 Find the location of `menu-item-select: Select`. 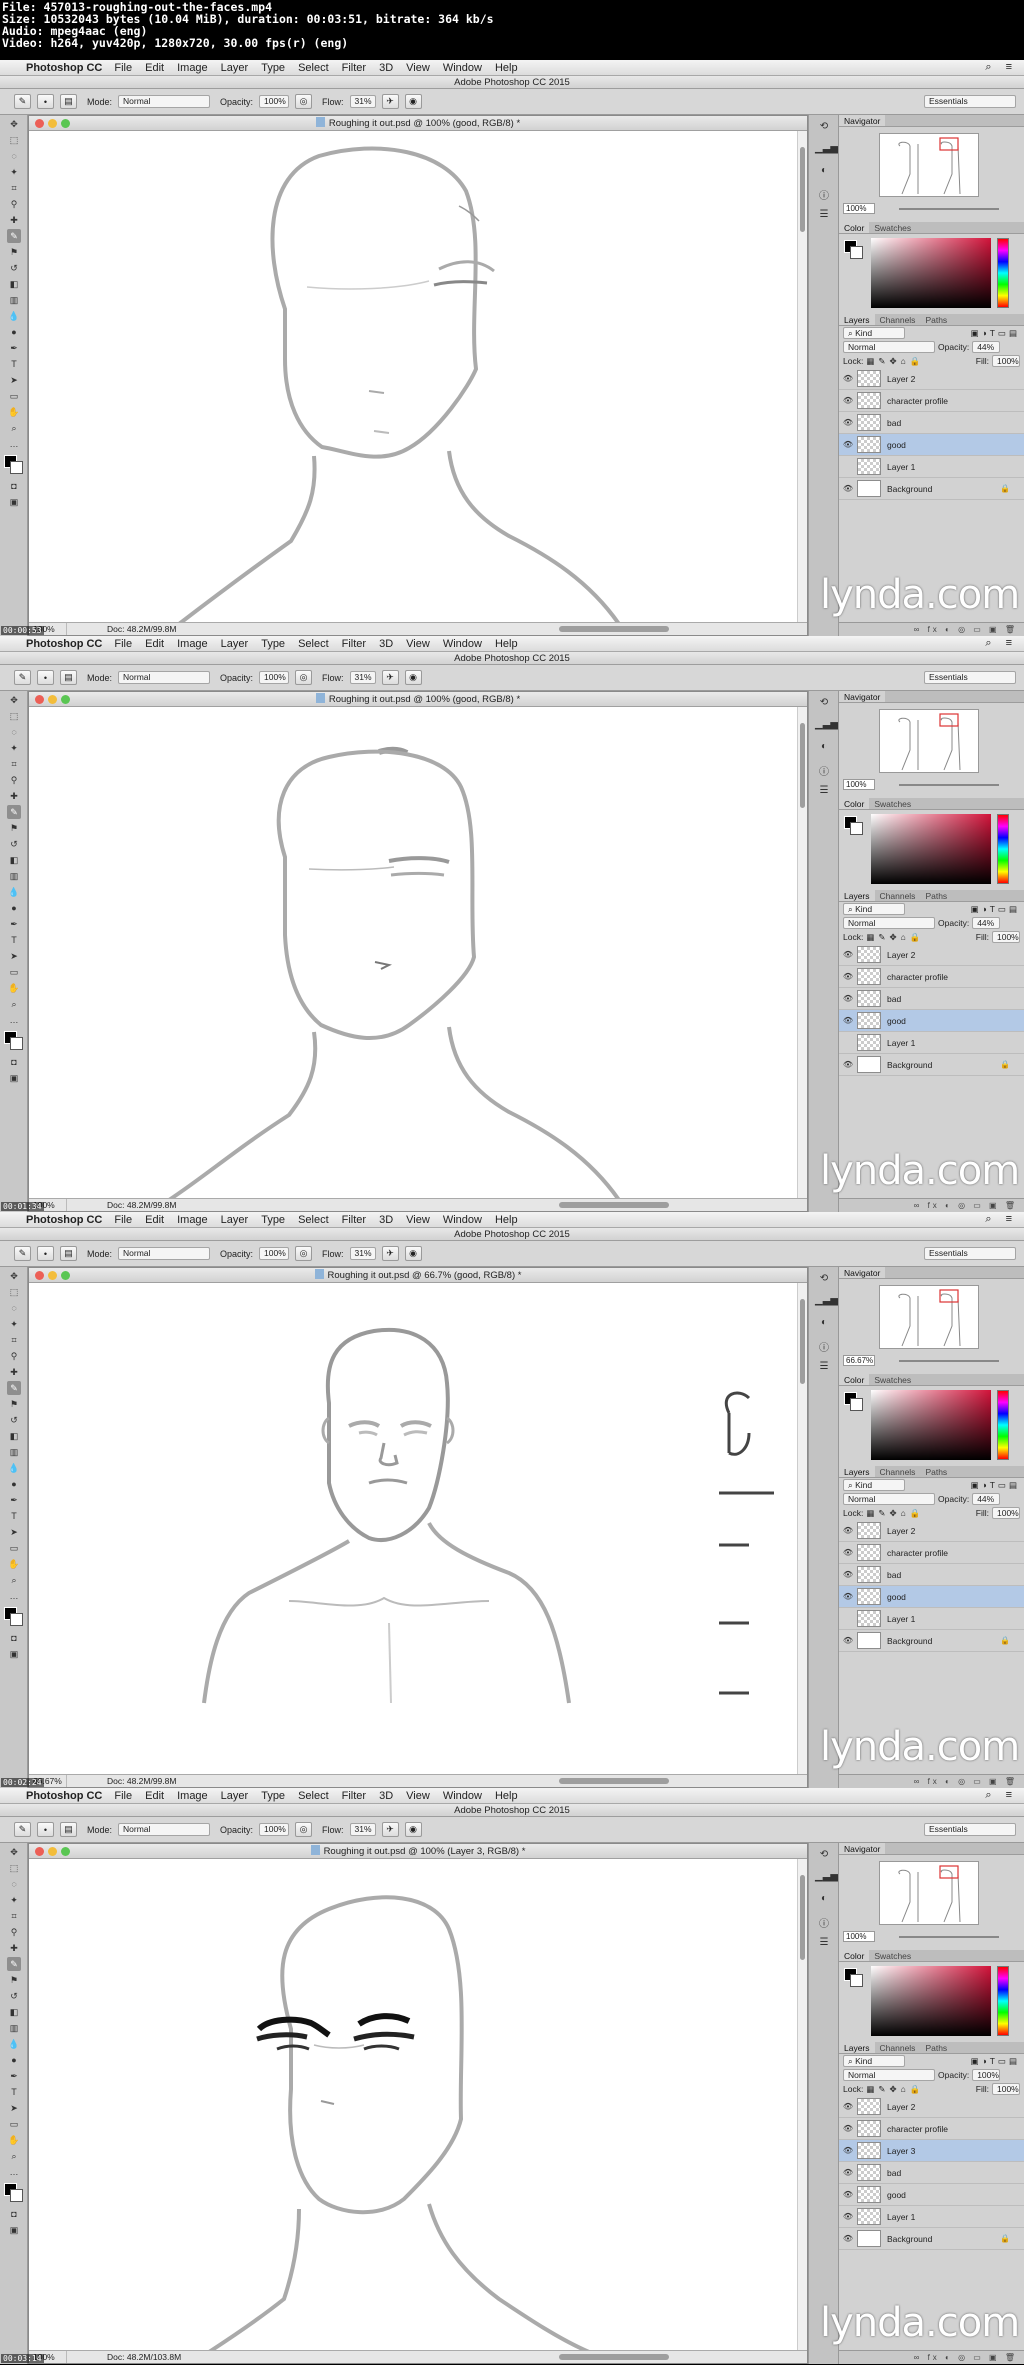

menu-item-select: Select is located at coordinates (313, 644).